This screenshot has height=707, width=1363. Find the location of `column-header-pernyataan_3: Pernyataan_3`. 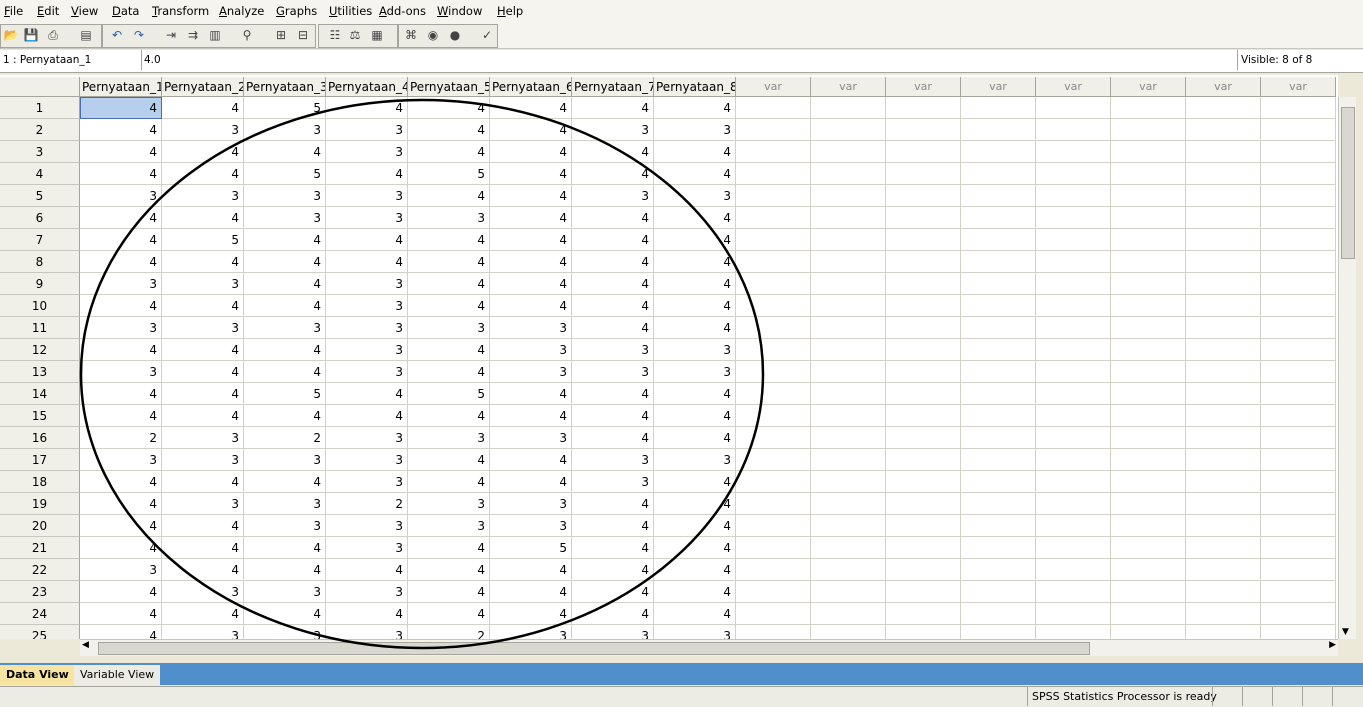

column-header-pernyataan_3: Pernyataan_3 is located at coordinates (285, 87).